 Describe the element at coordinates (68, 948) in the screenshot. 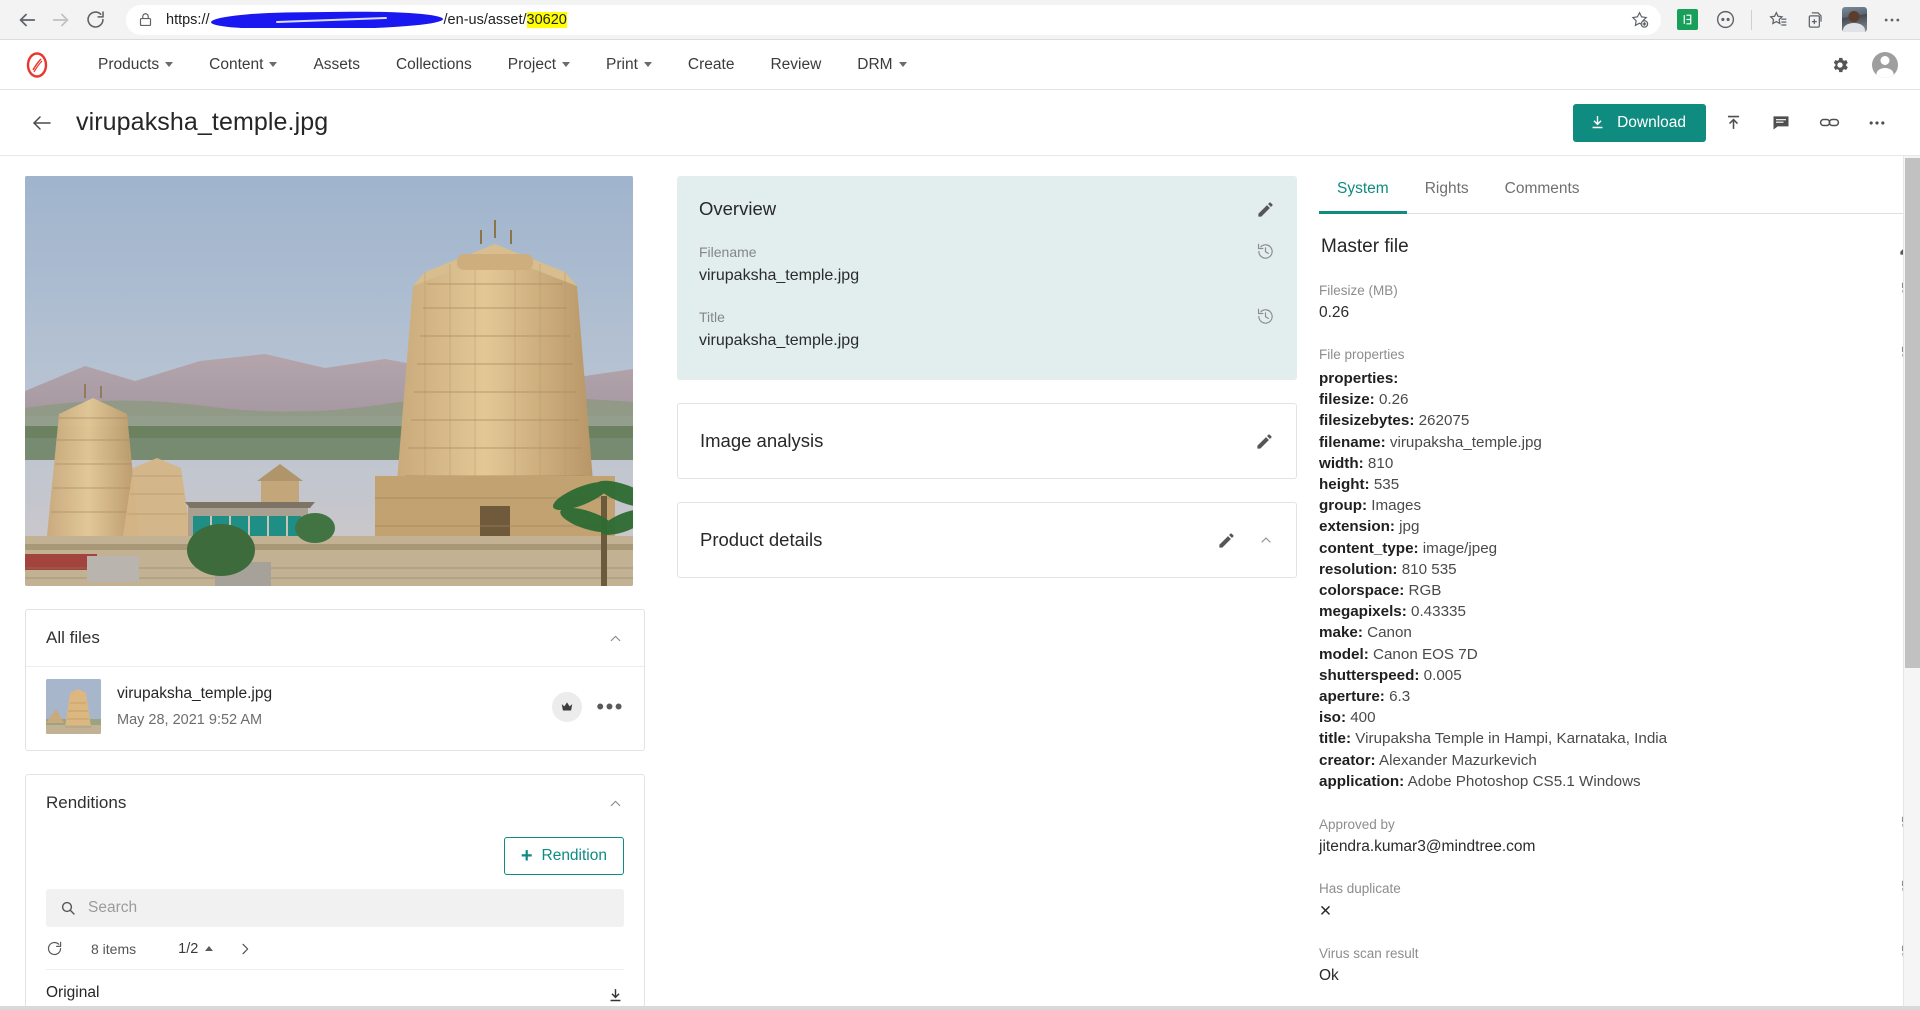

I see `refresh-icon` at that location.